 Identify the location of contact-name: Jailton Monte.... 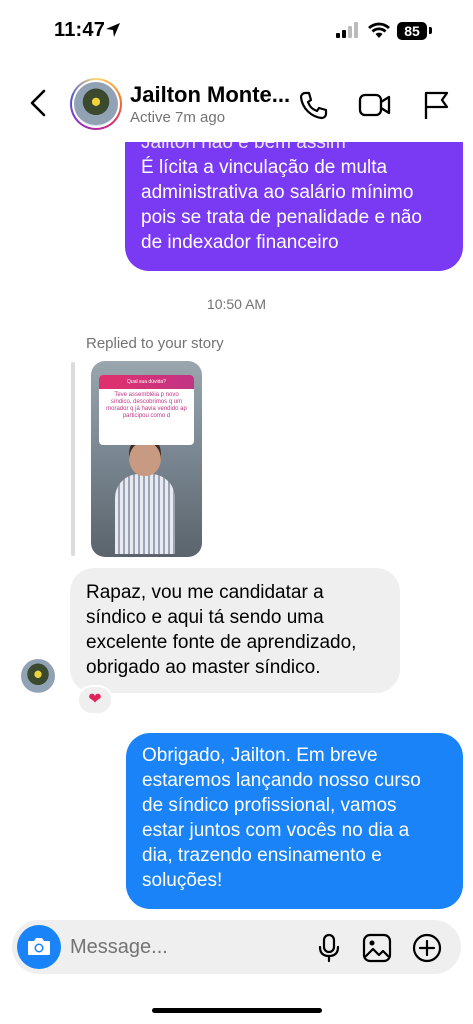
(210, 95).